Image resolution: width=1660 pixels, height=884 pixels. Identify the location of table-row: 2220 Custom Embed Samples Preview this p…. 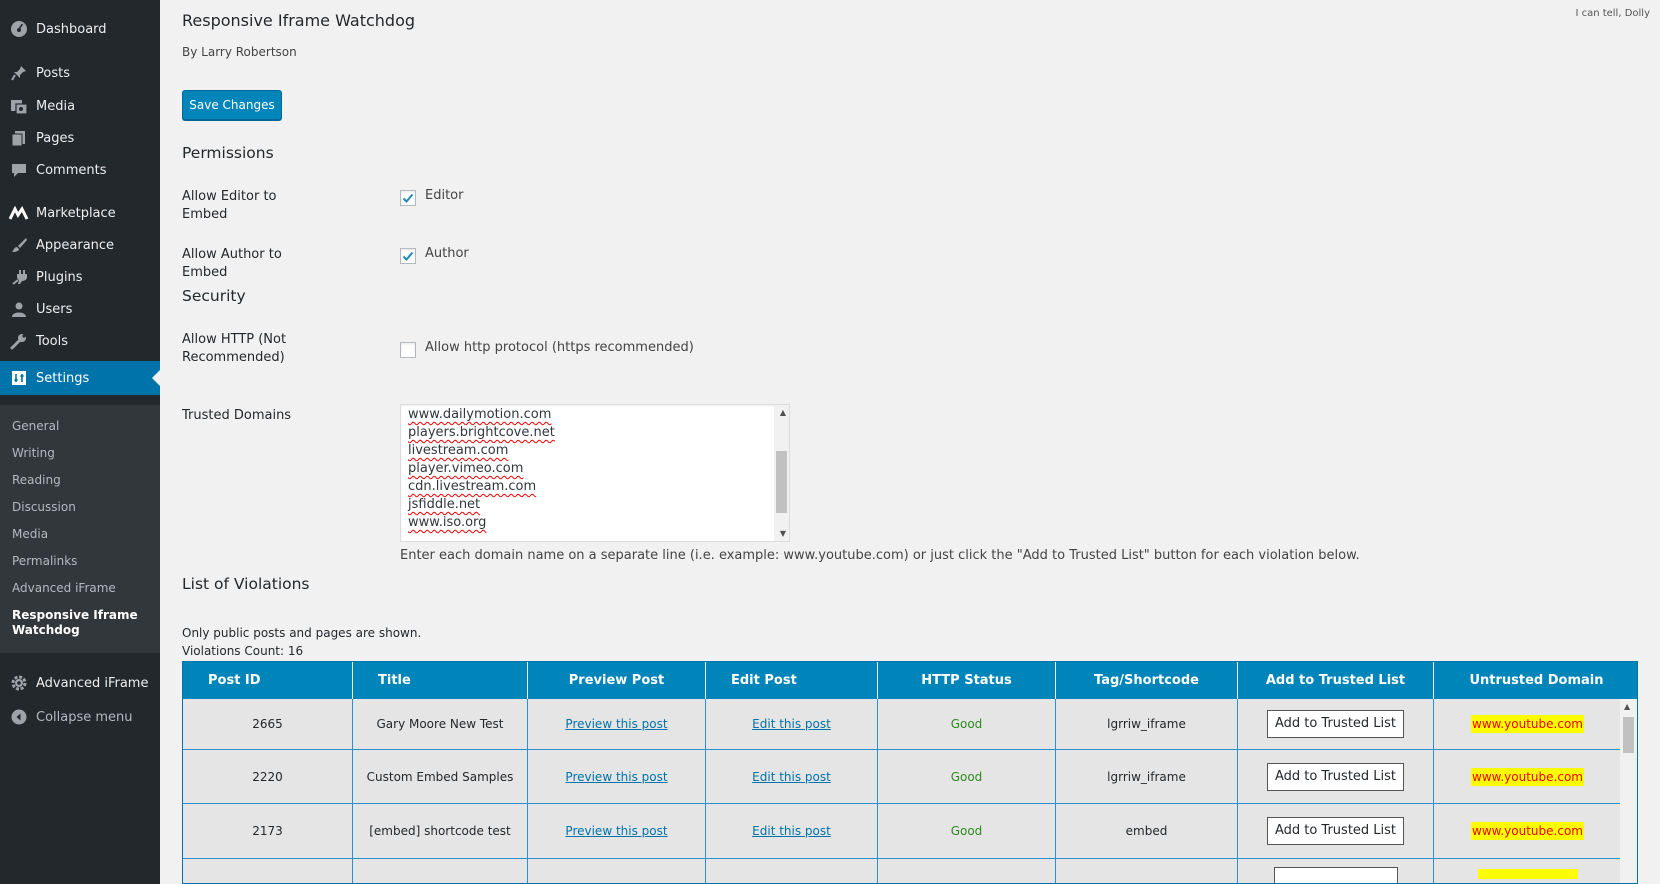
(902, 777).